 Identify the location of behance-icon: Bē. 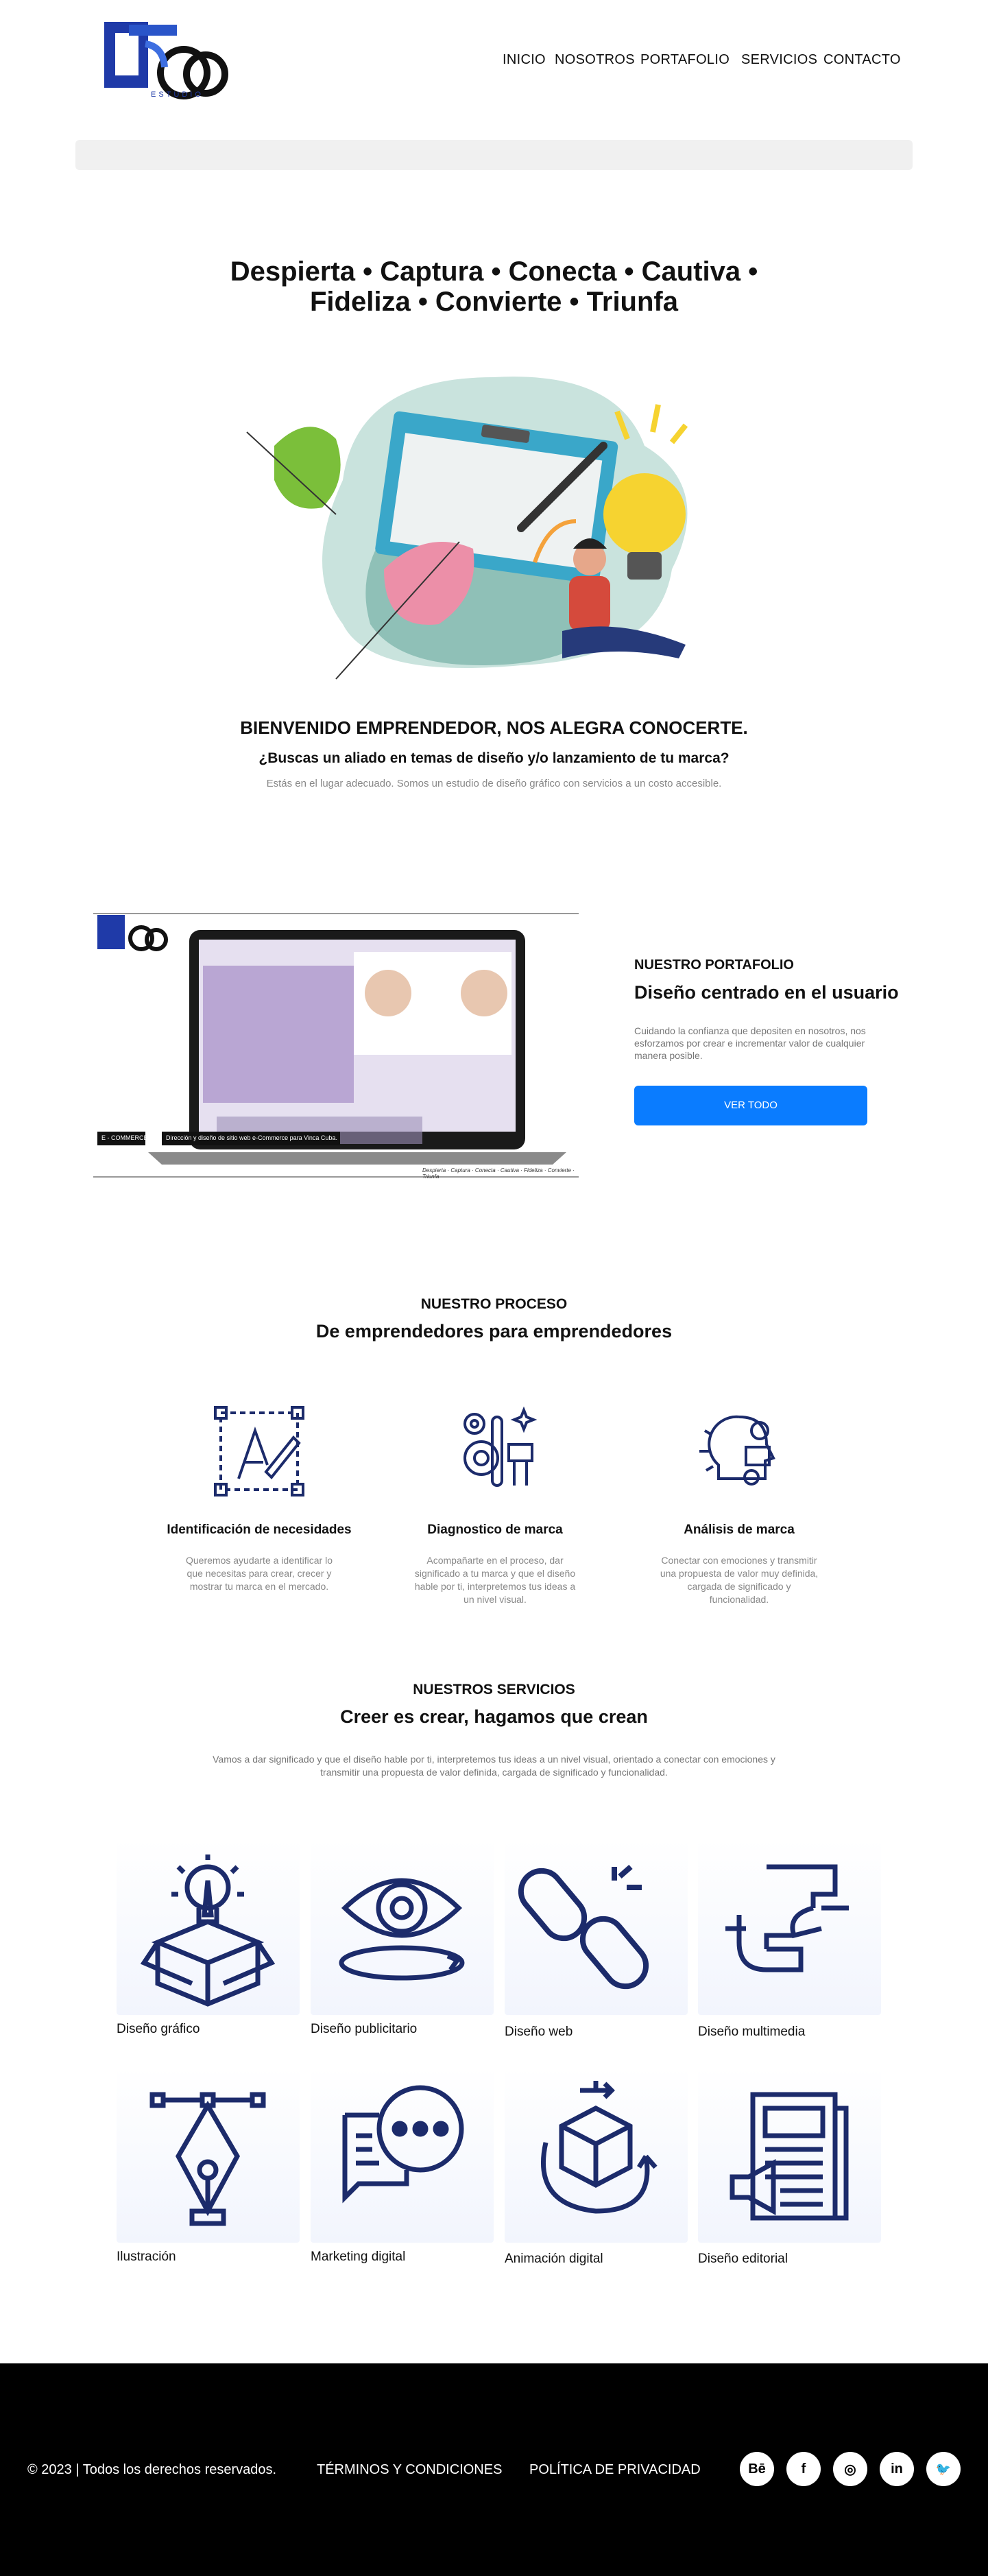
(757, 2469).